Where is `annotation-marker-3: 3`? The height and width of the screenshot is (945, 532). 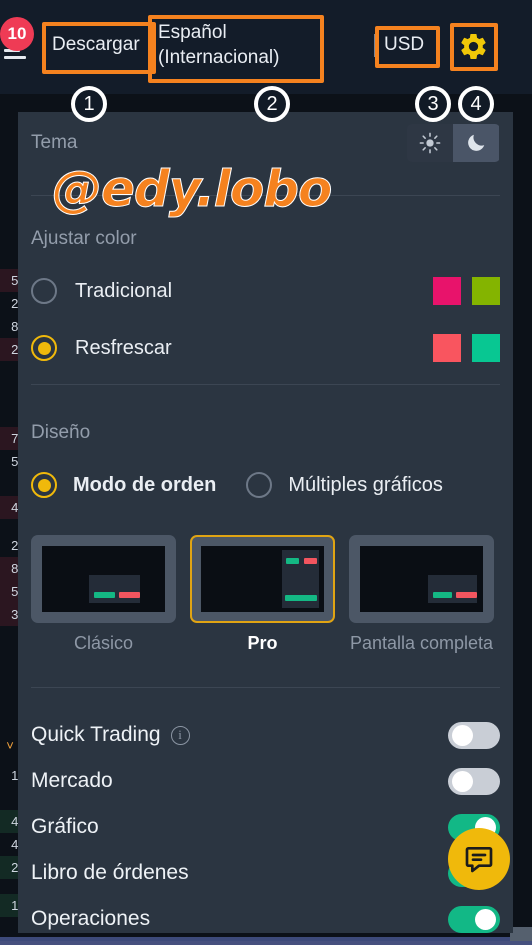
annotation-marker-3: 3 is located at coordinates (433, 104).